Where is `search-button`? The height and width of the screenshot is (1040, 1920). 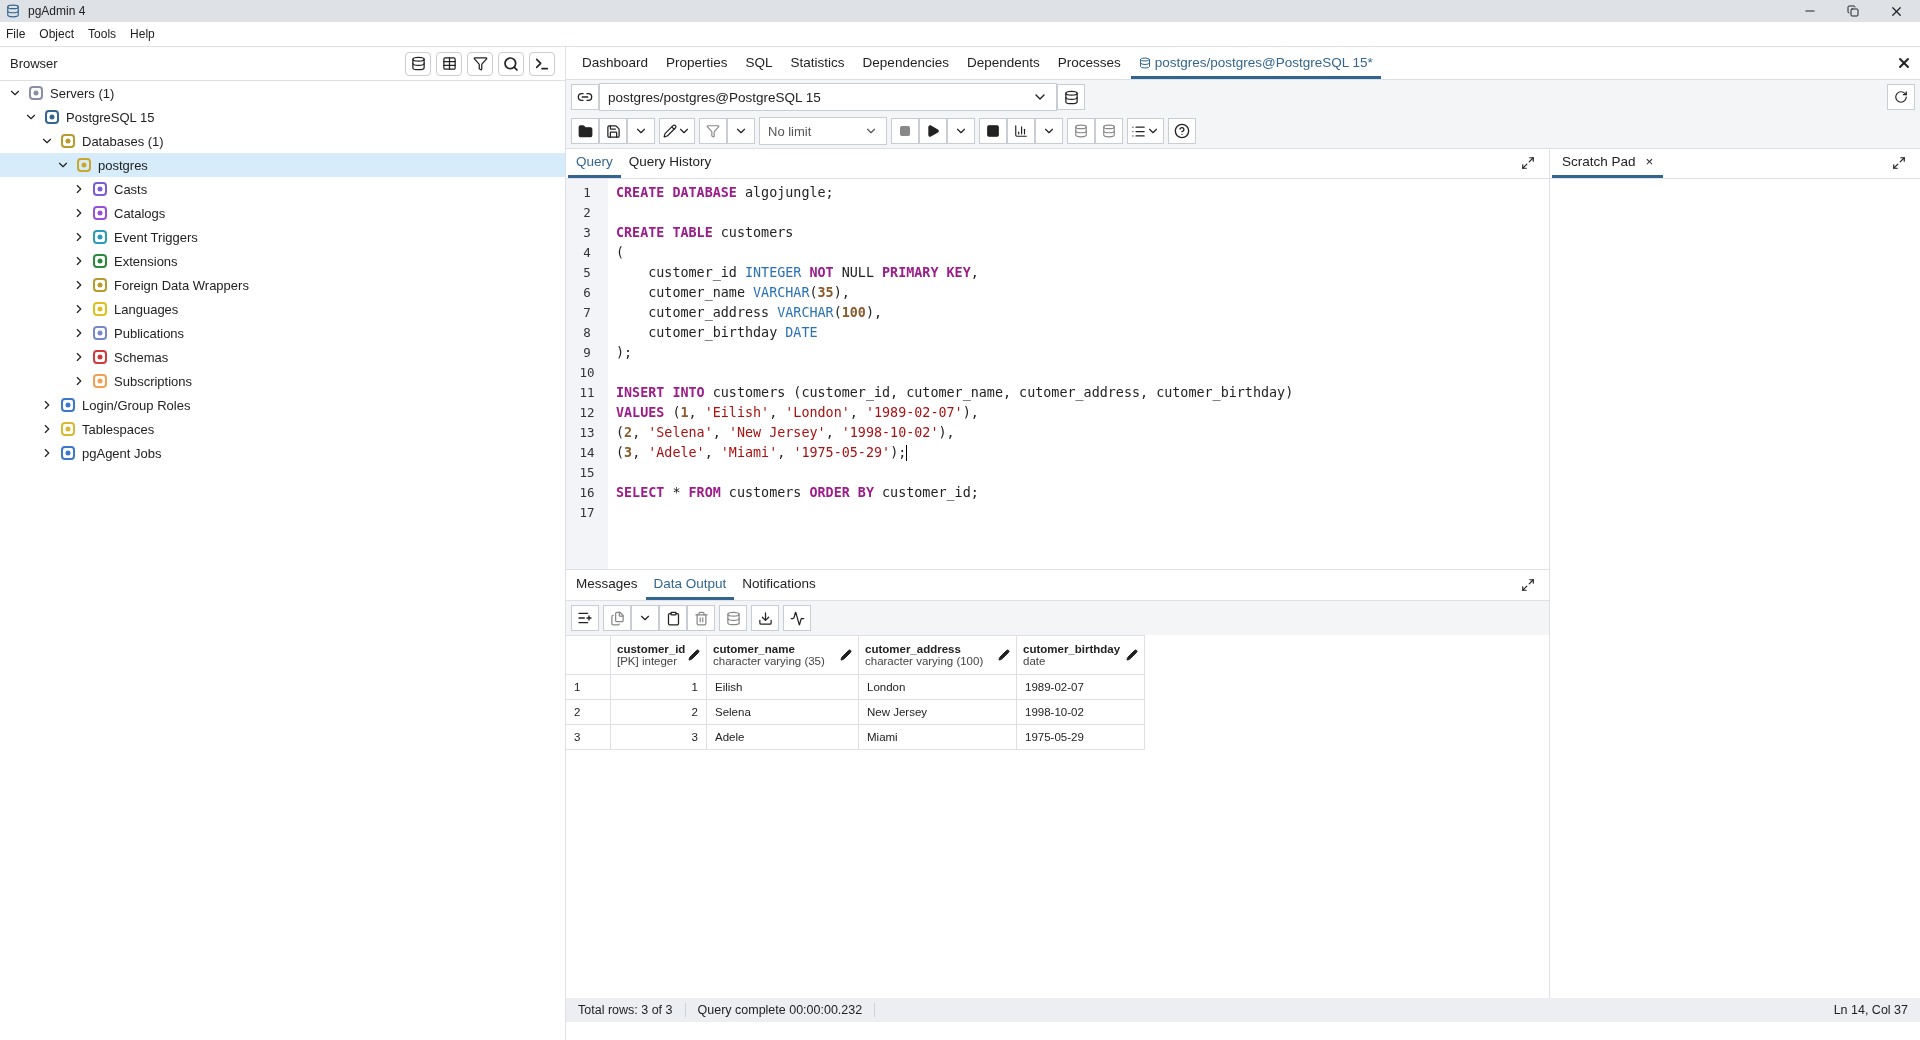 search-button is located at coordinates (511, 63).